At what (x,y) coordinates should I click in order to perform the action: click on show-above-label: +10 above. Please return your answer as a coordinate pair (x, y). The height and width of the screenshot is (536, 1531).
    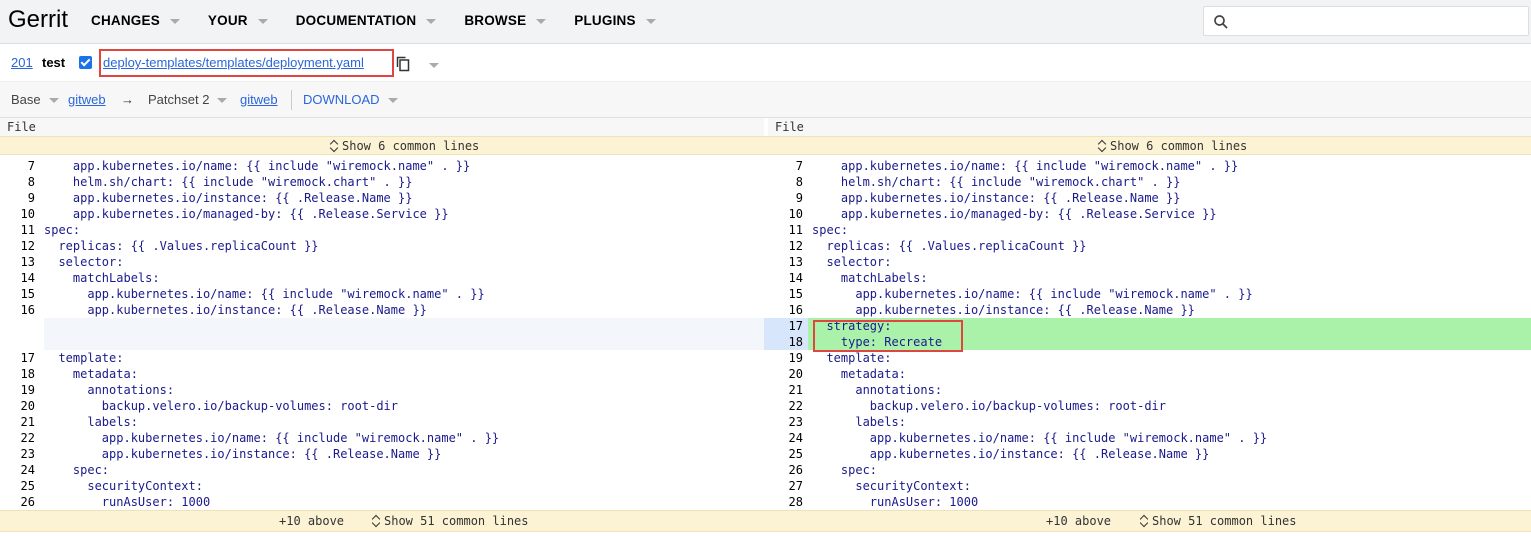
    Looking at the image, I should click on (1079, 521).